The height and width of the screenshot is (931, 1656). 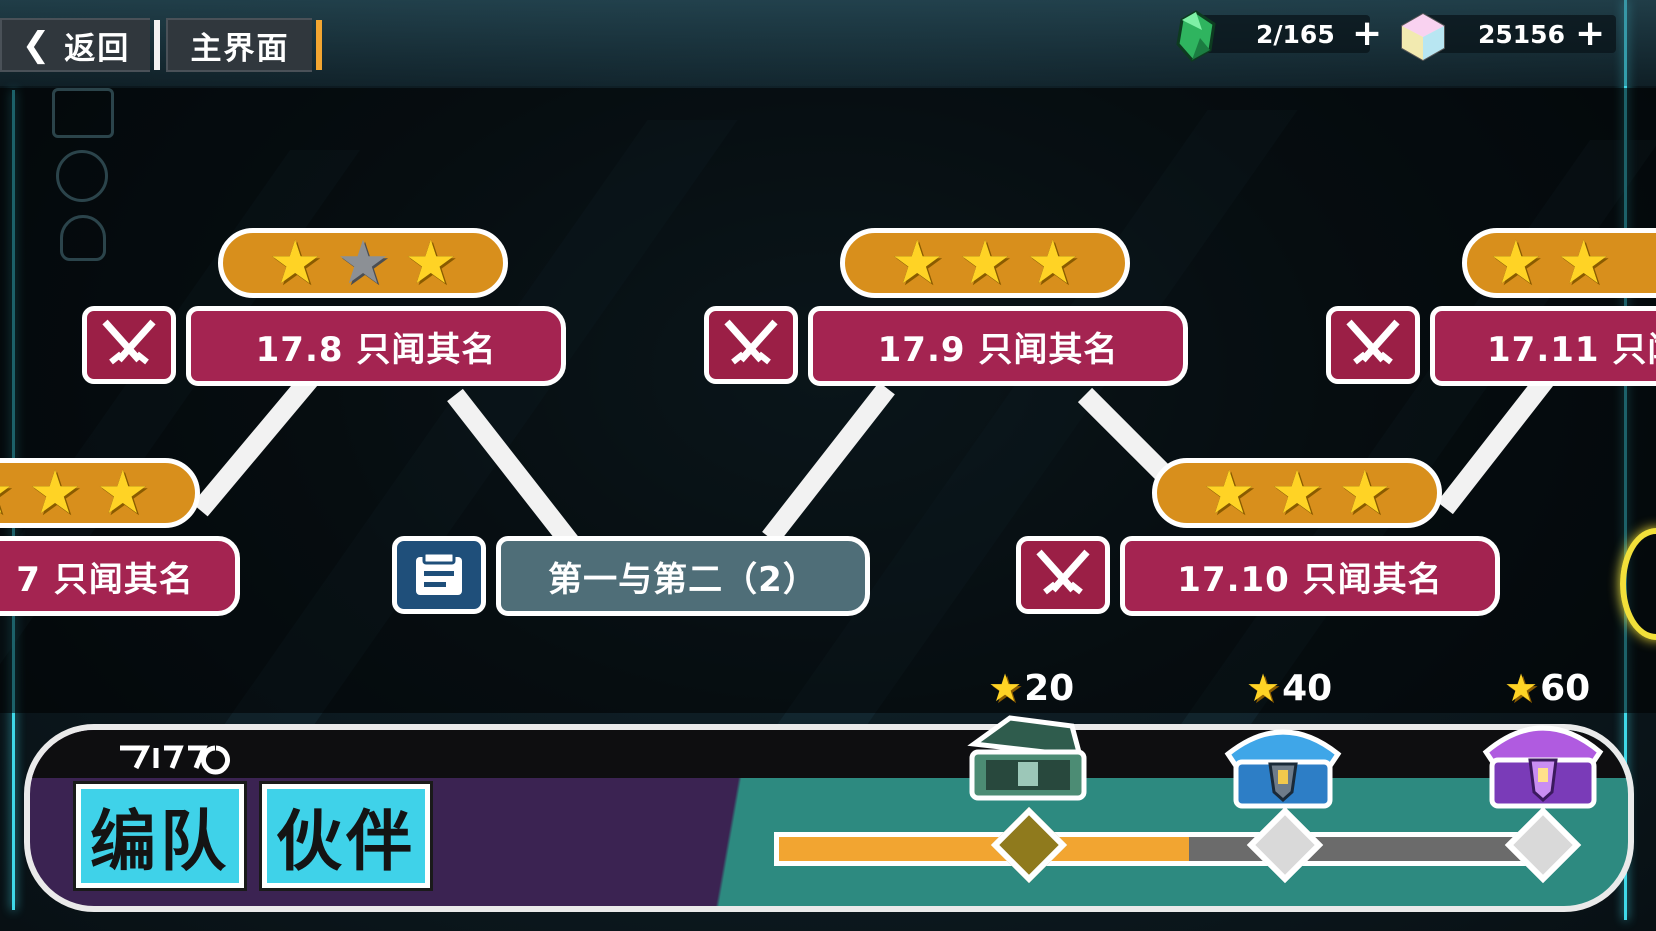 What do you see at coordinates (1367, 34) in the screenshot?
I see `add-stamina-button: +` at bounding box center [1367, 34].